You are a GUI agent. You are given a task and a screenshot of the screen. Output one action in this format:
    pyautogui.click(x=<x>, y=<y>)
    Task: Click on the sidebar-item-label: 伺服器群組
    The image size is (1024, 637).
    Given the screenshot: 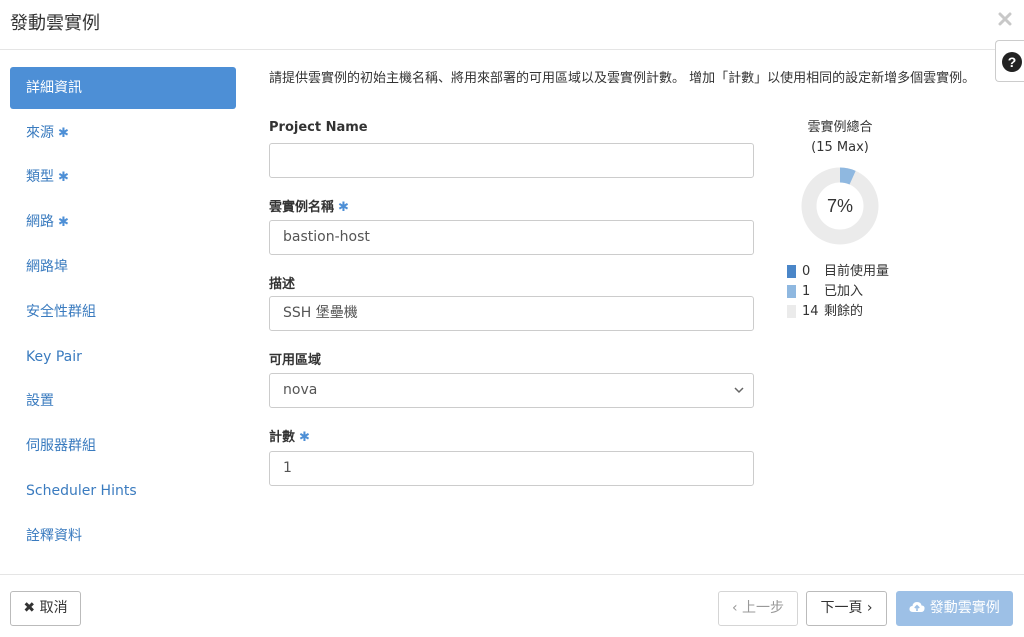 What is the action you would take?
    pyautogui.click(x=61, y=446)
    